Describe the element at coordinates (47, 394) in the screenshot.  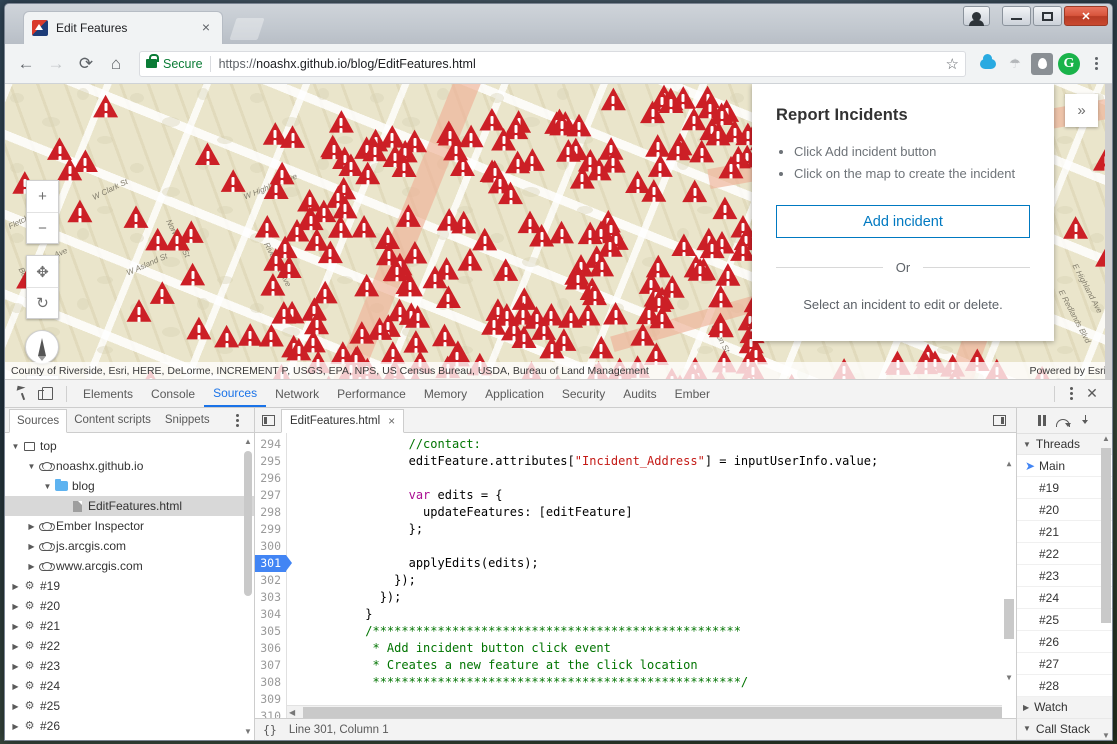
I see `device-toolbar-button` at that location.